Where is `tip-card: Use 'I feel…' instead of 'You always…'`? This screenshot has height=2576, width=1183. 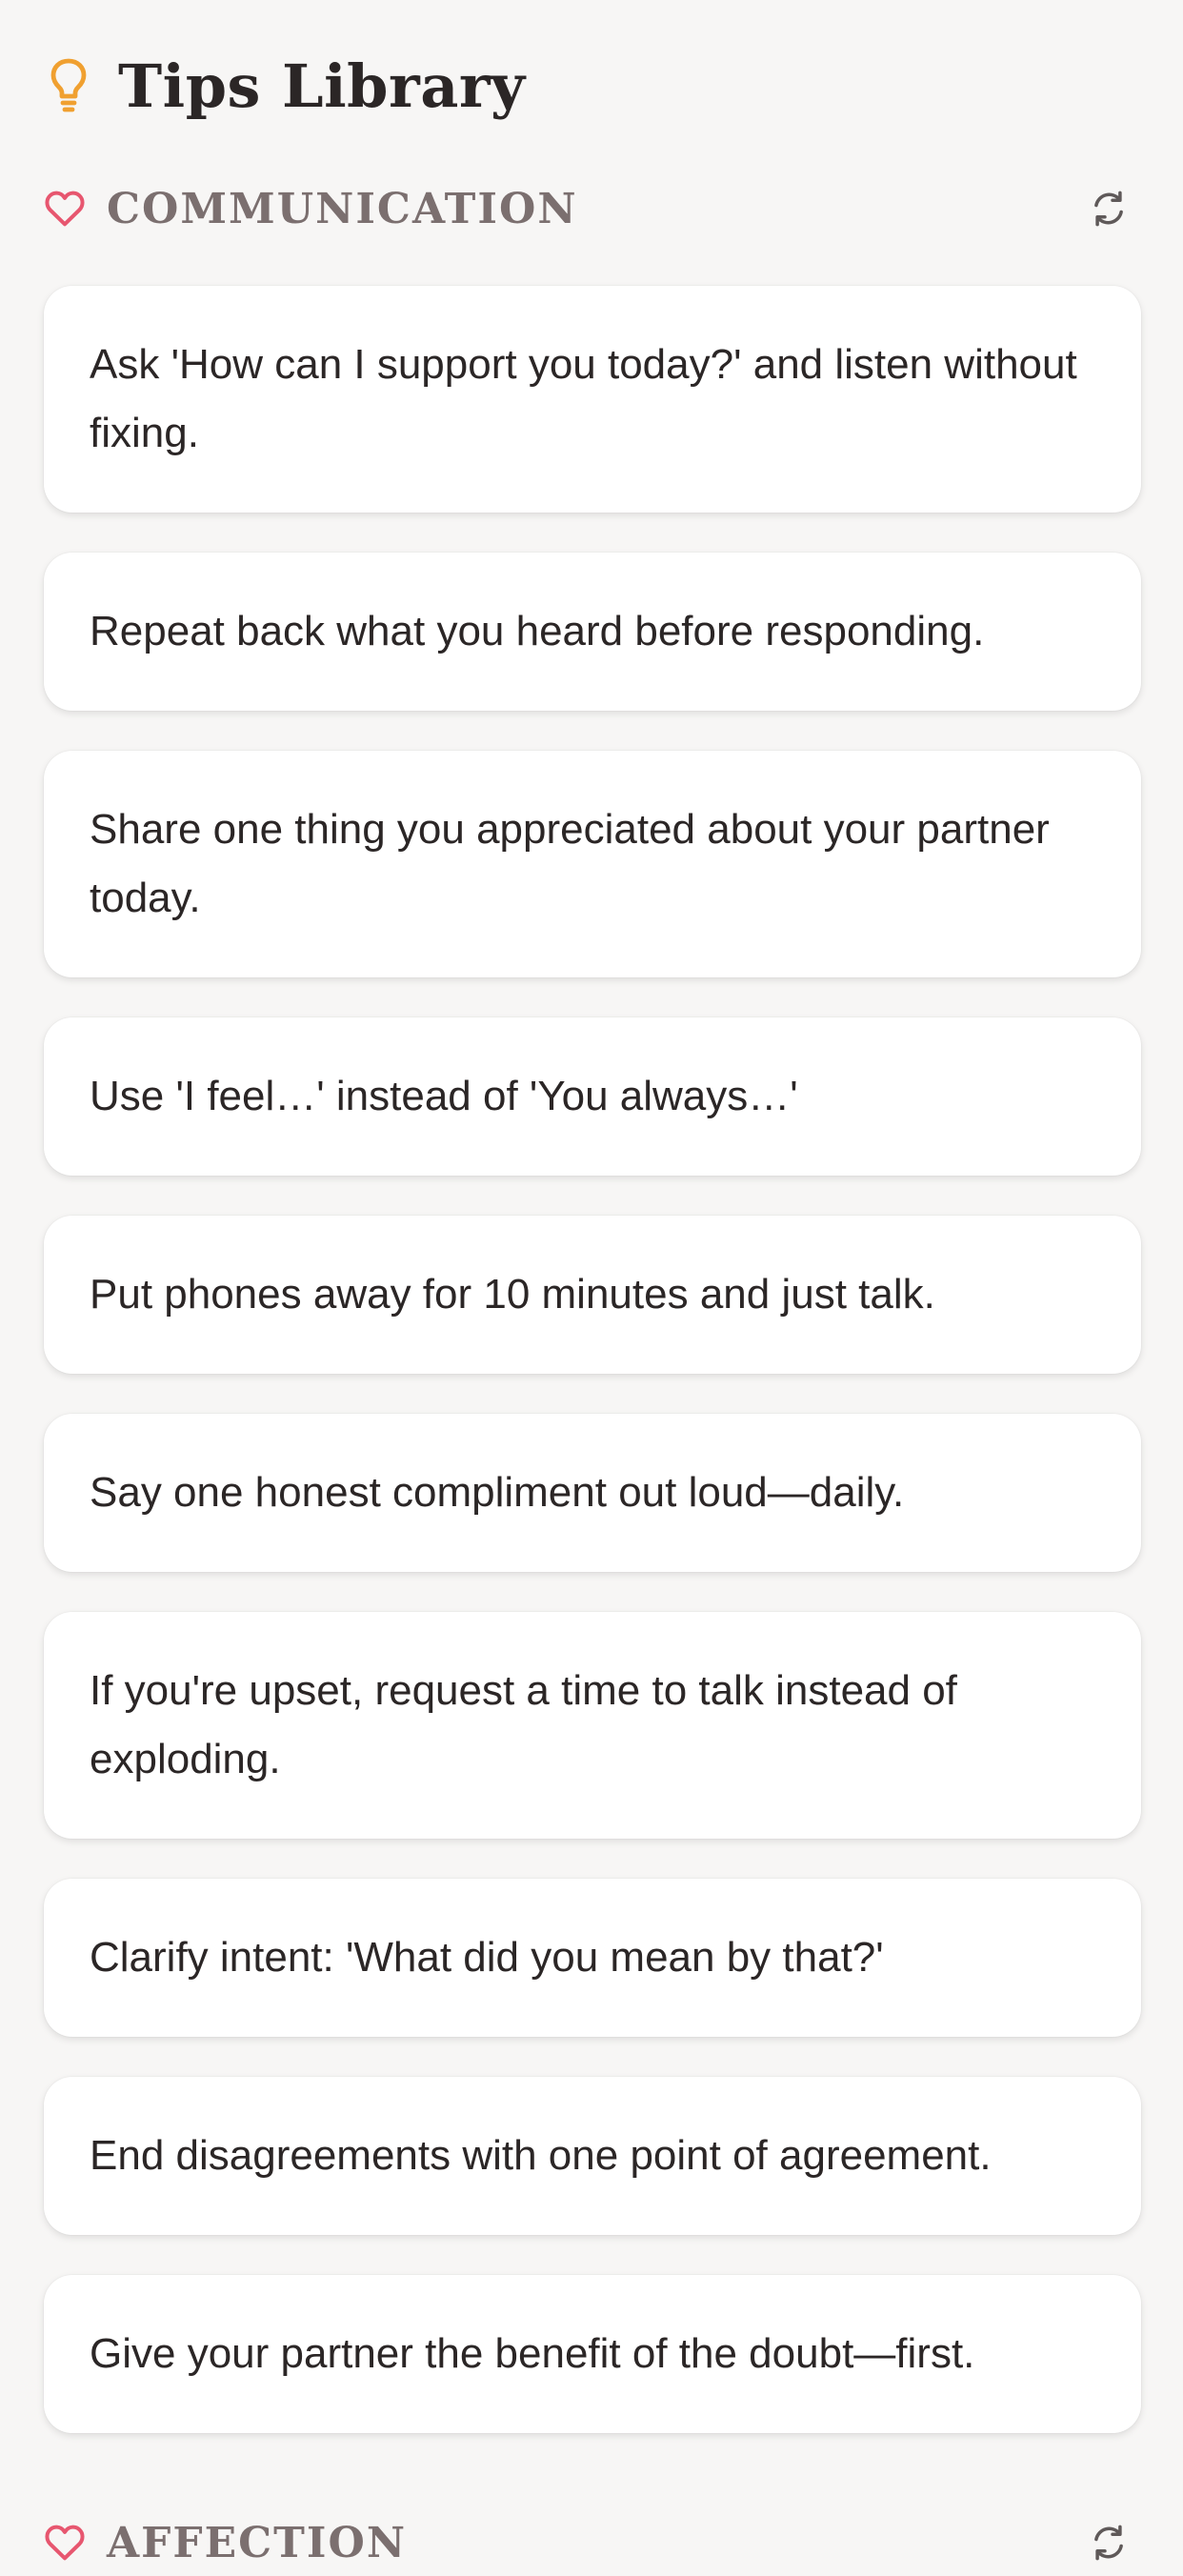
tip-card: Use 'I feel…' instead of 'You always…' is located at coordinates (593, 1097).